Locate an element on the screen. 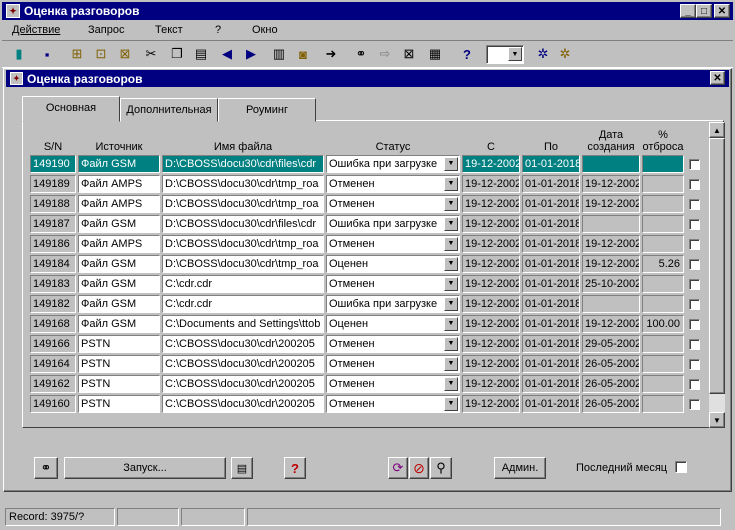 This screenshot has width=735, height=530. menu-text: Текст is located at coordinates (169, 30).